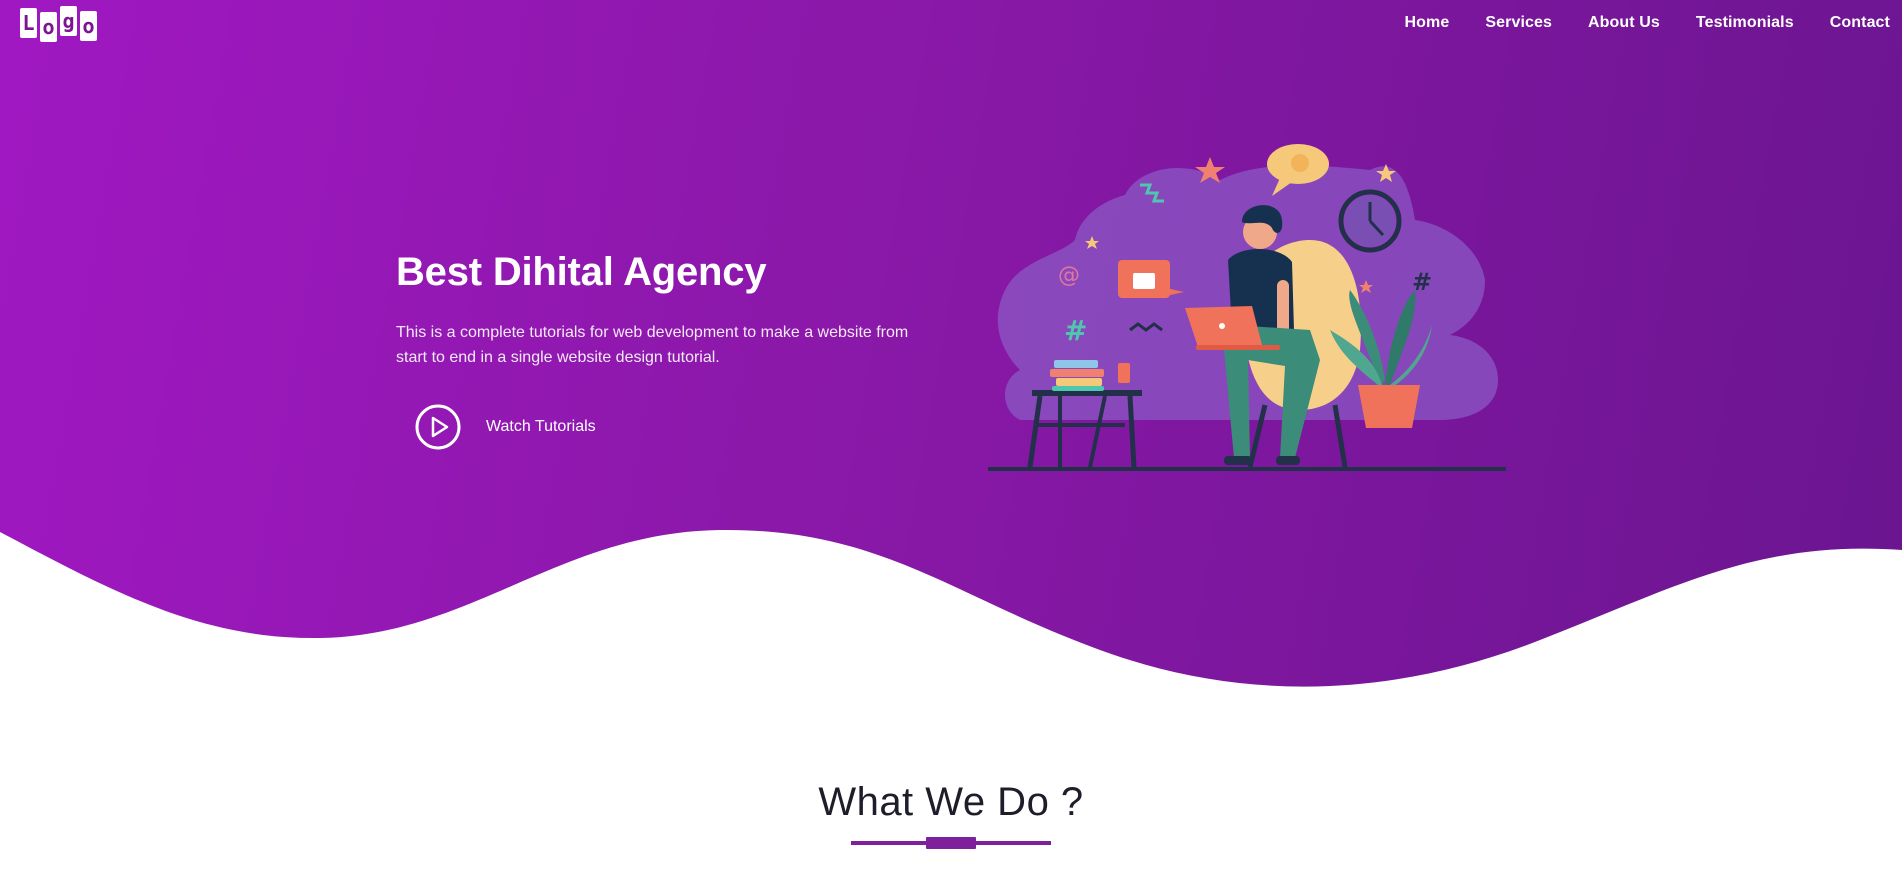  What do you see at coordinates (541, 426) in the screenshot?
I see `watch-tutorials-label: Watch Tutorials` at bounding box center [541, 426].